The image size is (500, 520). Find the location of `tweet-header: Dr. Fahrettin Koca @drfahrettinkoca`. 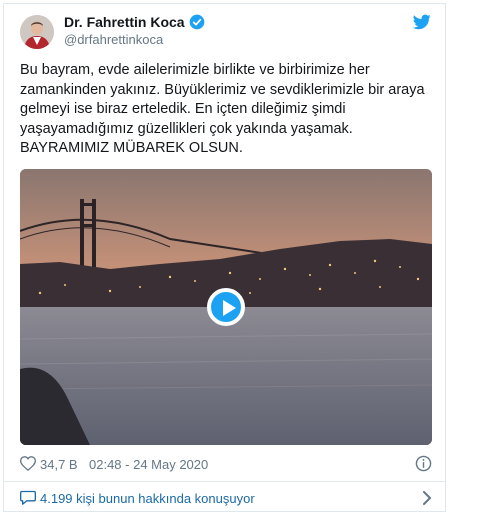

tweet-header: Dr. Fahrettin Koca @drfahrettinkoca is located at coordinates (224, 30).